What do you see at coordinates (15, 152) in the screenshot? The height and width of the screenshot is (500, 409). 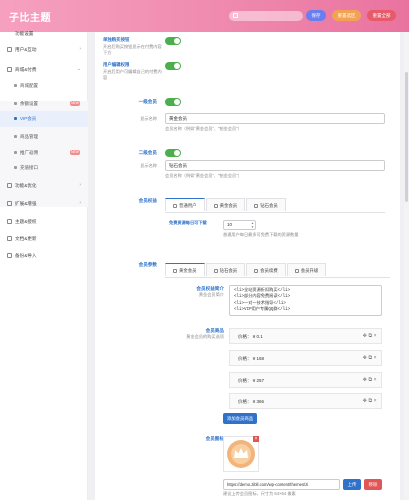 I see `share-icon` at bounding box center [15, 152].